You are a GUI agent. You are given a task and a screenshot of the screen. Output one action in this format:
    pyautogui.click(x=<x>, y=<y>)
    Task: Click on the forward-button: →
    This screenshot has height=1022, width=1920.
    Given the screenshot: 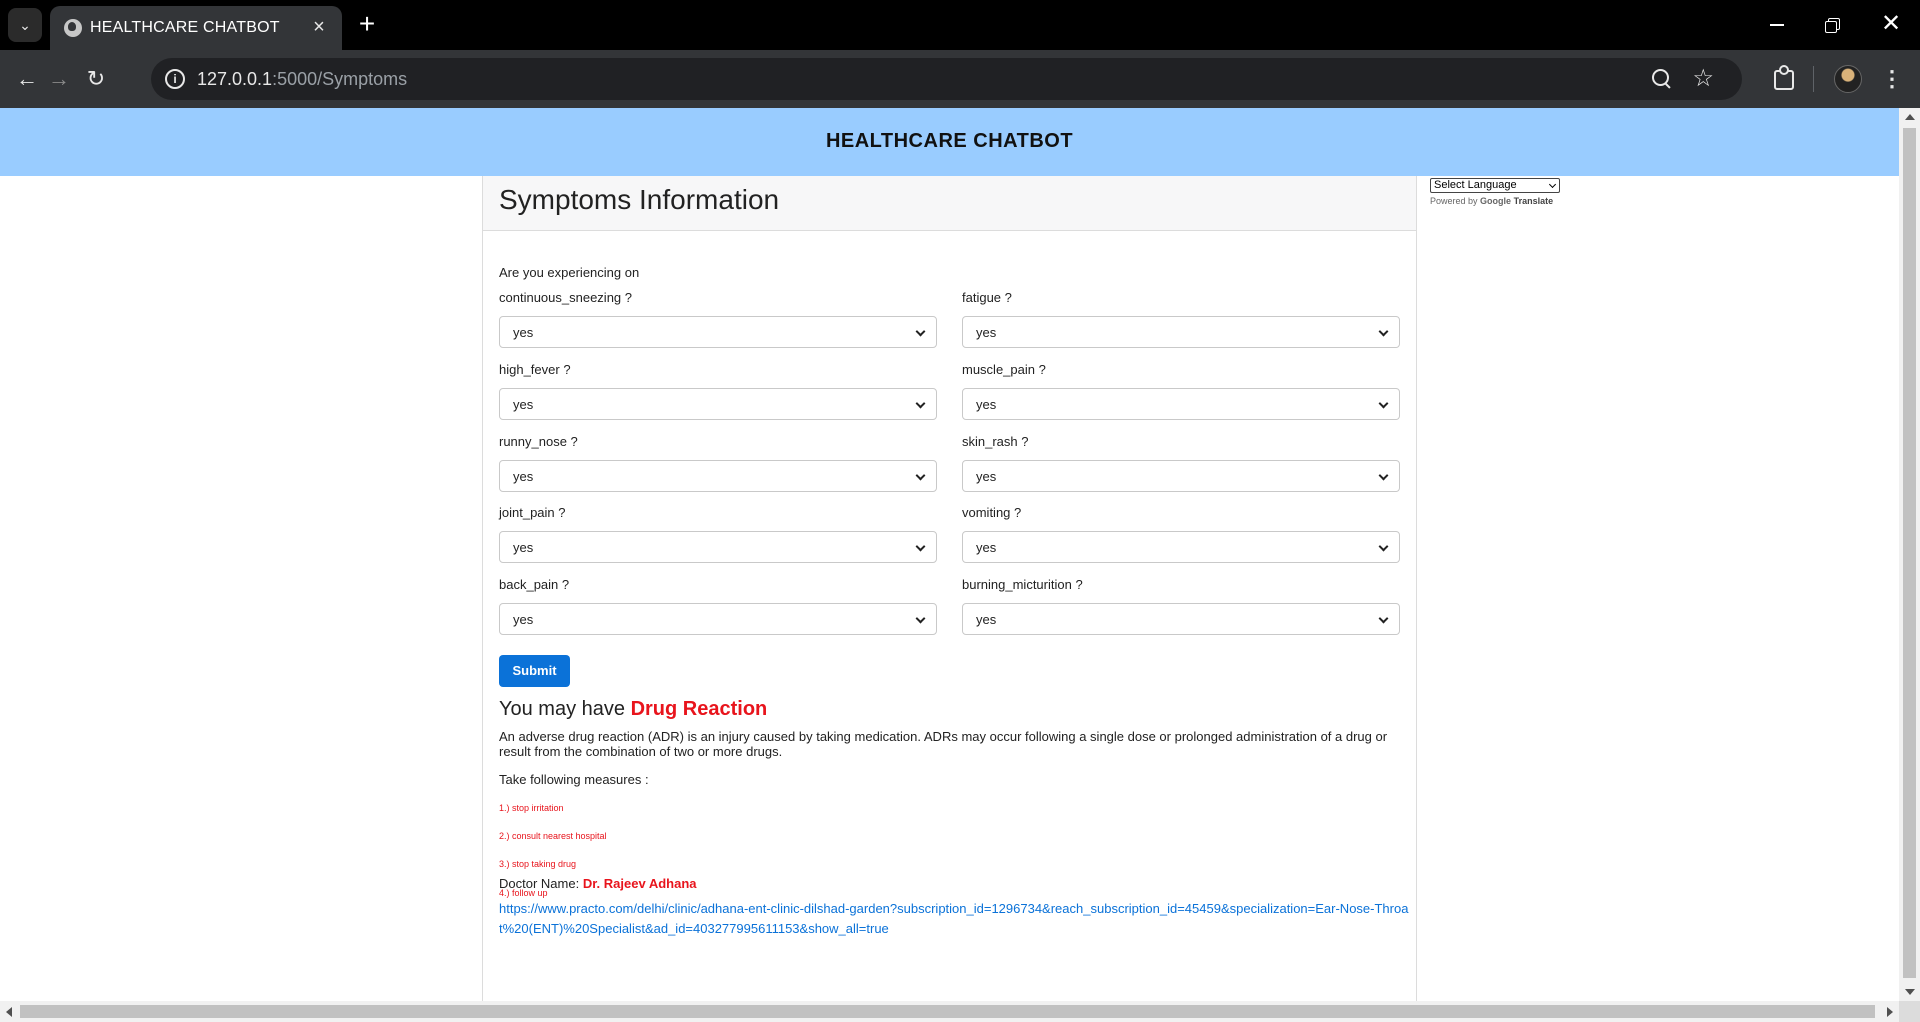 What is the action you would take?
    pyautogui.click(x=59, y=79)
    